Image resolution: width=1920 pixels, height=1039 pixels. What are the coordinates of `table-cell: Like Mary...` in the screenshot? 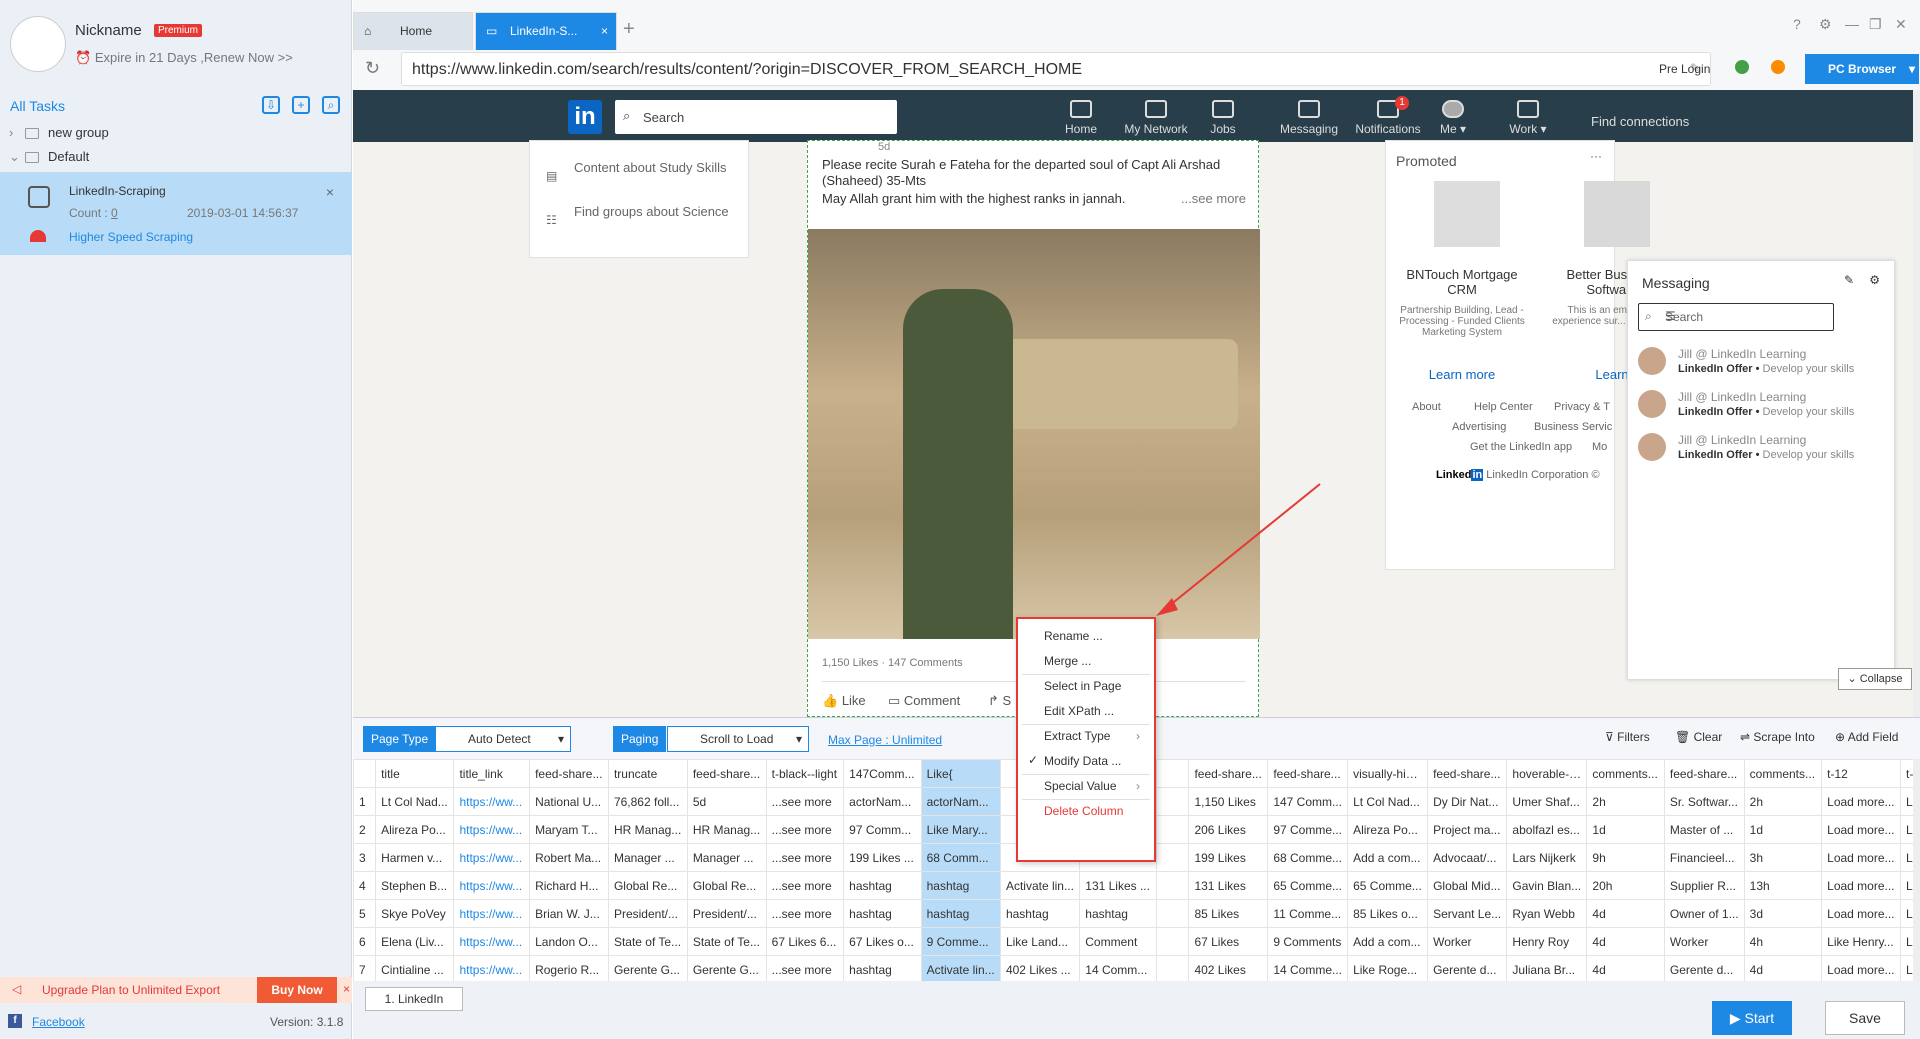 It's located at (960, 829).